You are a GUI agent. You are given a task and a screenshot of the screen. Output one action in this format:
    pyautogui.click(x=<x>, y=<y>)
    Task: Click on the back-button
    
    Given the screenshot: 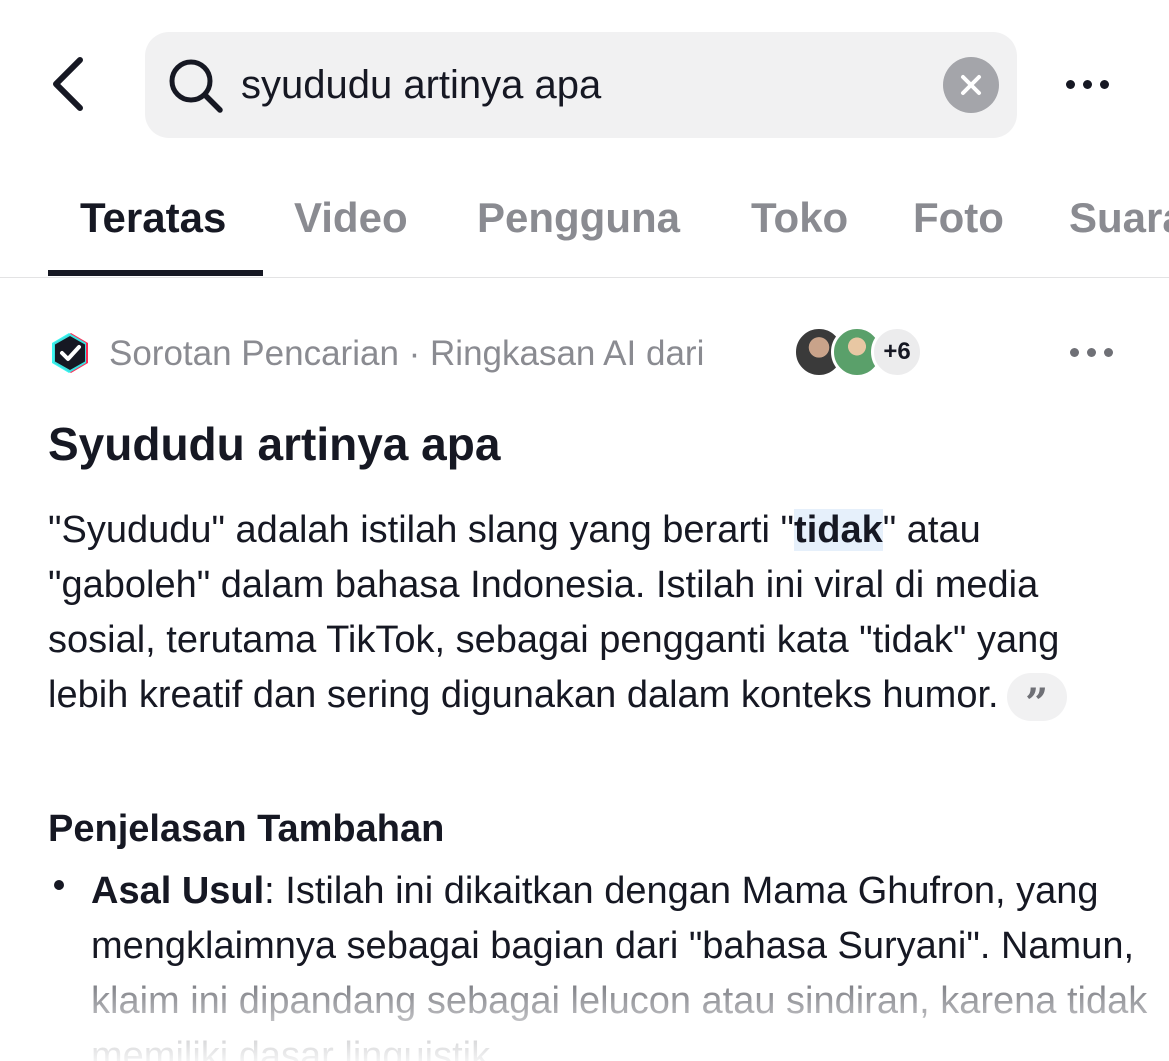 What is the action you would take?
    pyautogui.click(x=68, y=84)
    